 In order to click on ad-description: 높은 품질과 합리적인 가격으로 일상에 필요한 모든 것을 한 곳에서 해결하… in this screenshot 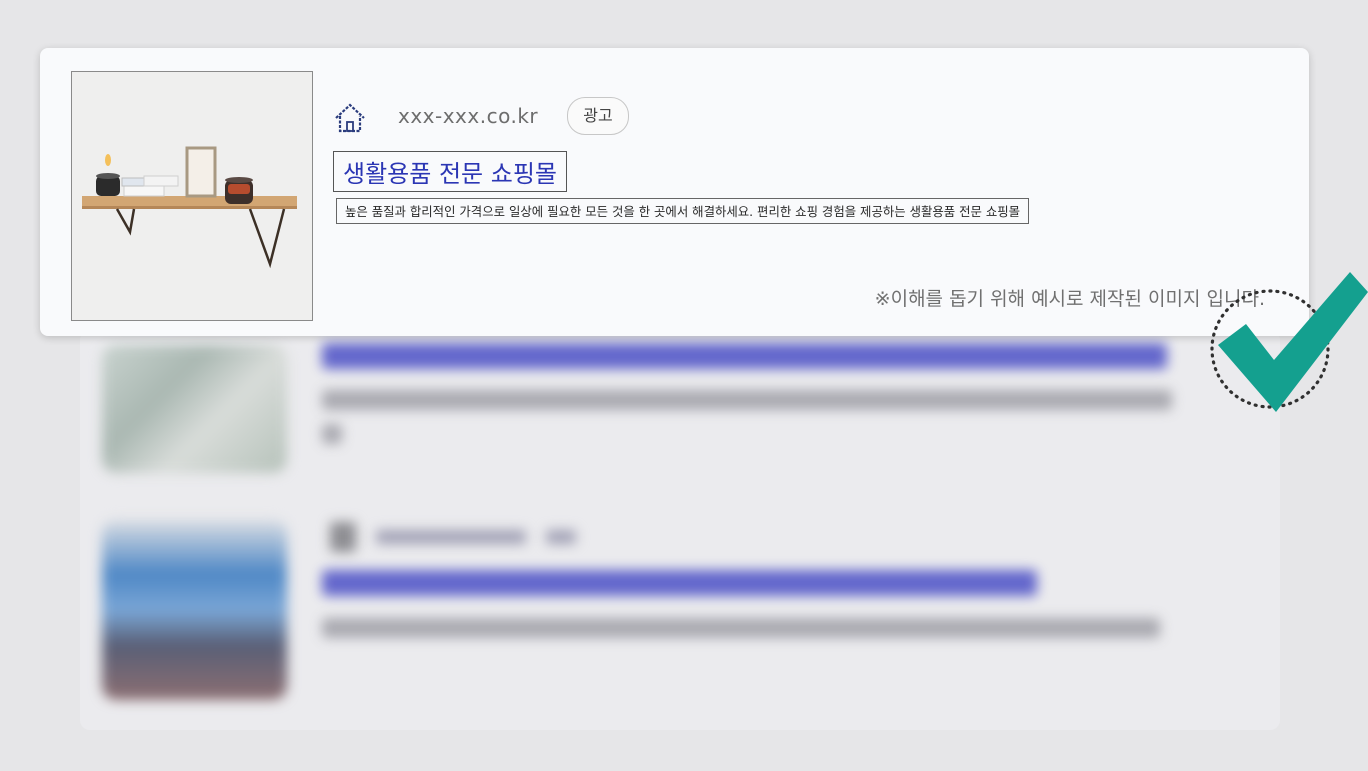, I will do `click(683, 211)`.